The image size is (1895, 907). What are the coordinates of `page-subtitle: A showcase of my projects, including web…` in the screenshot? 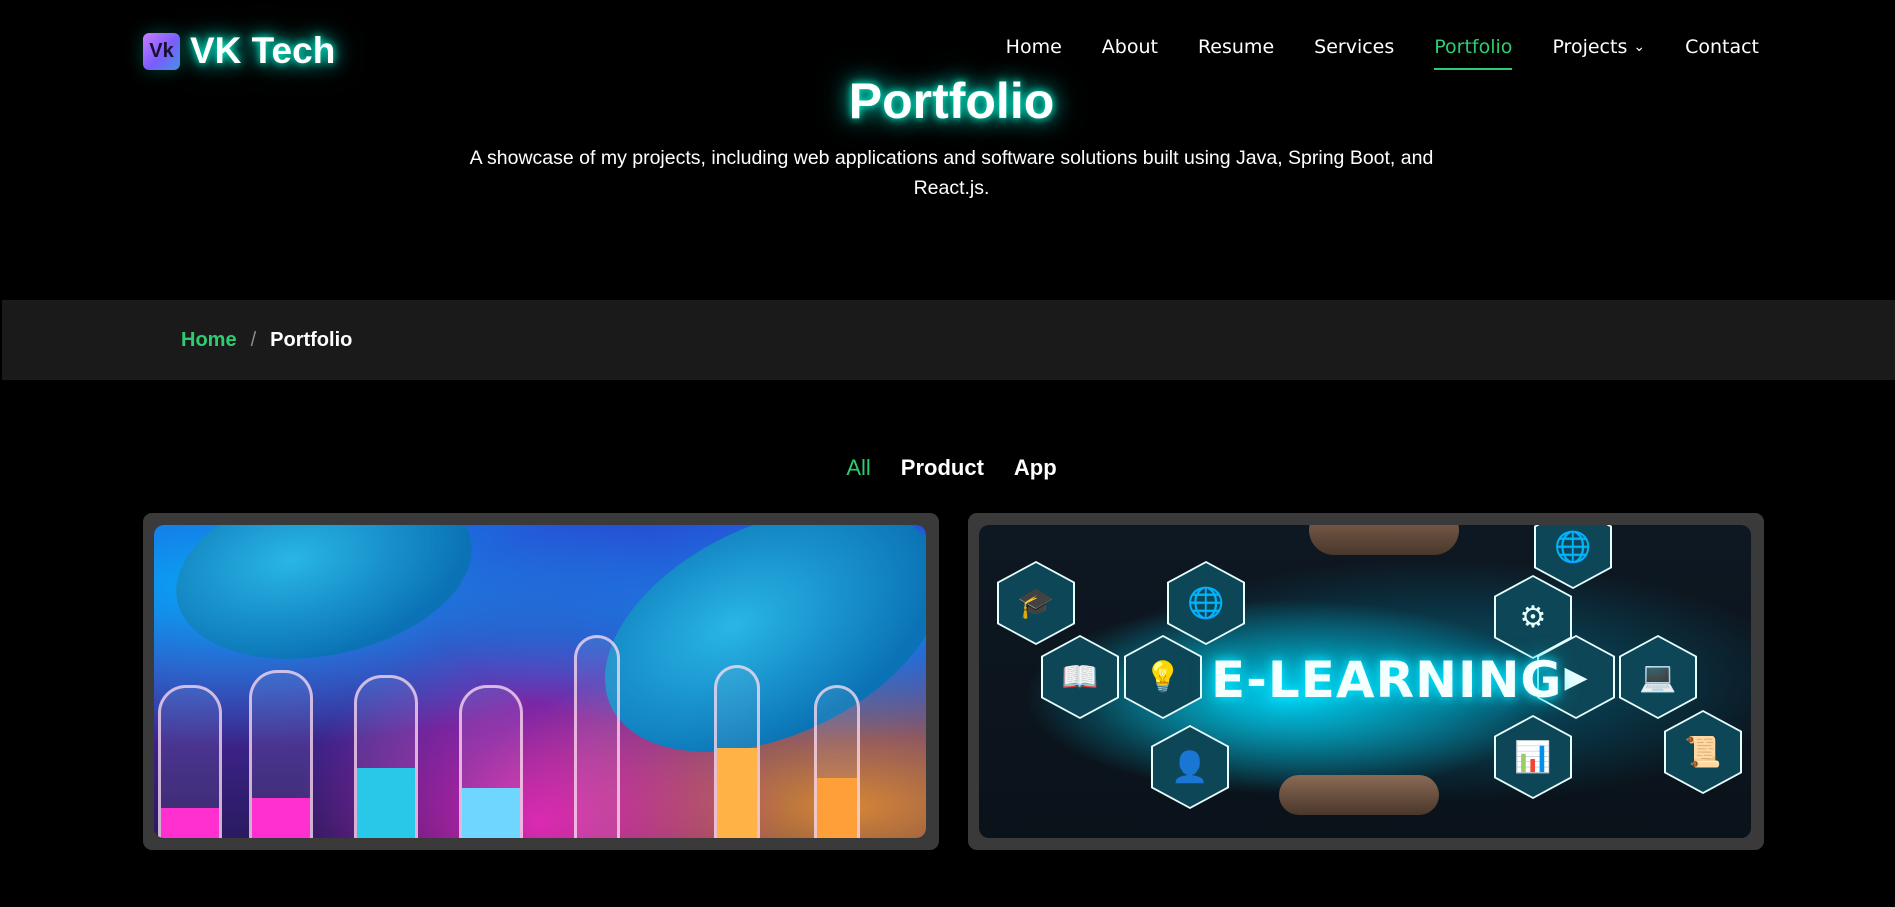 It's located at (951, 173).